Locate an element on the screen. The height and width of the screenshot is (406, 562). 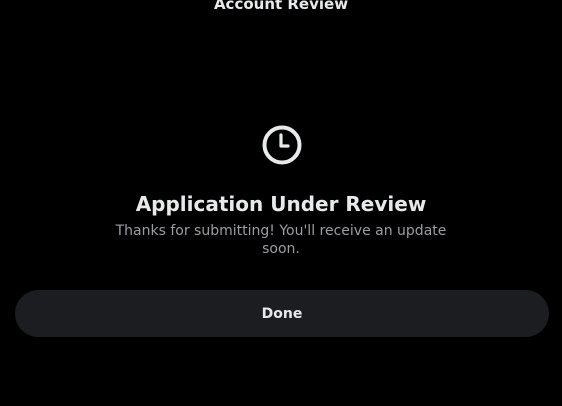
status-title: Application Under Review is located at coordinates (281, 204).